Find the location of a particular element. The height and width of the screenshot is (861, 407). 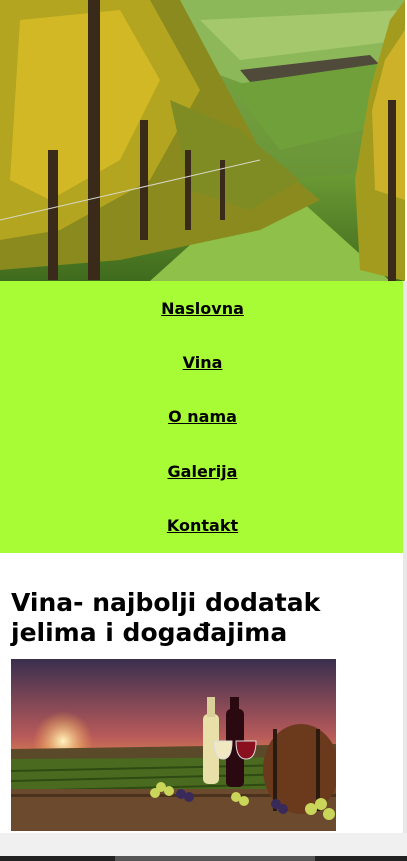

nav-item-naslovna: Naslovna is located at coordinates (202, 309).